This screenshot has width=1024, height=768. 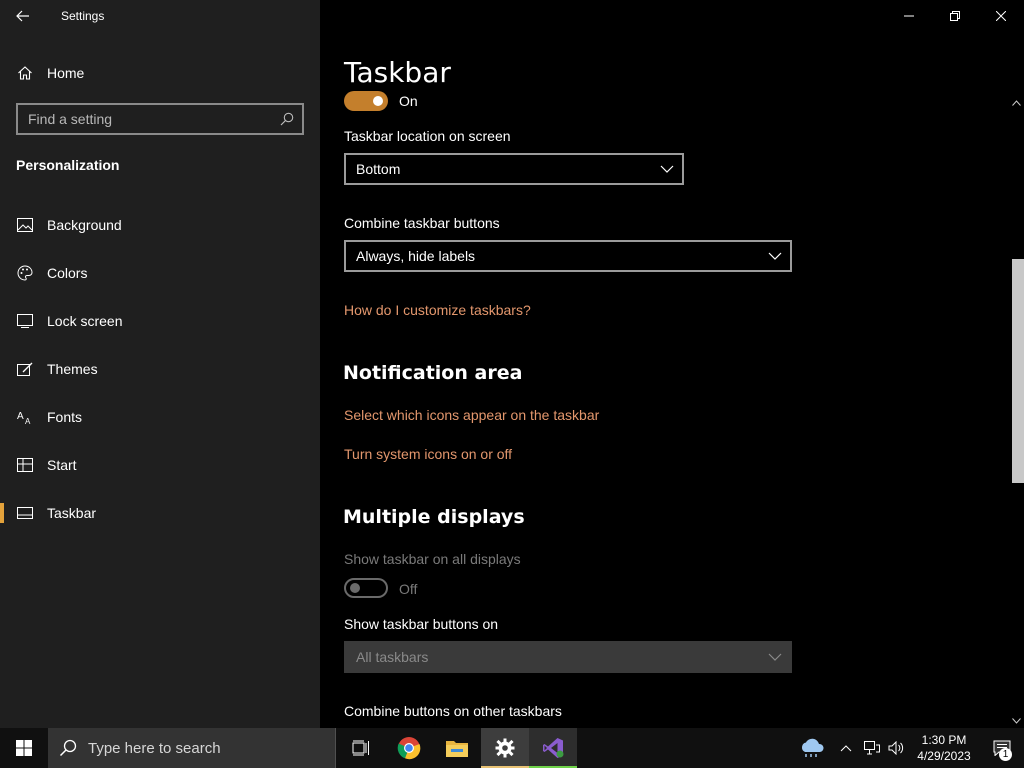 I want to click on sidebar-item-label: Colors, so click(x=67, y=273).